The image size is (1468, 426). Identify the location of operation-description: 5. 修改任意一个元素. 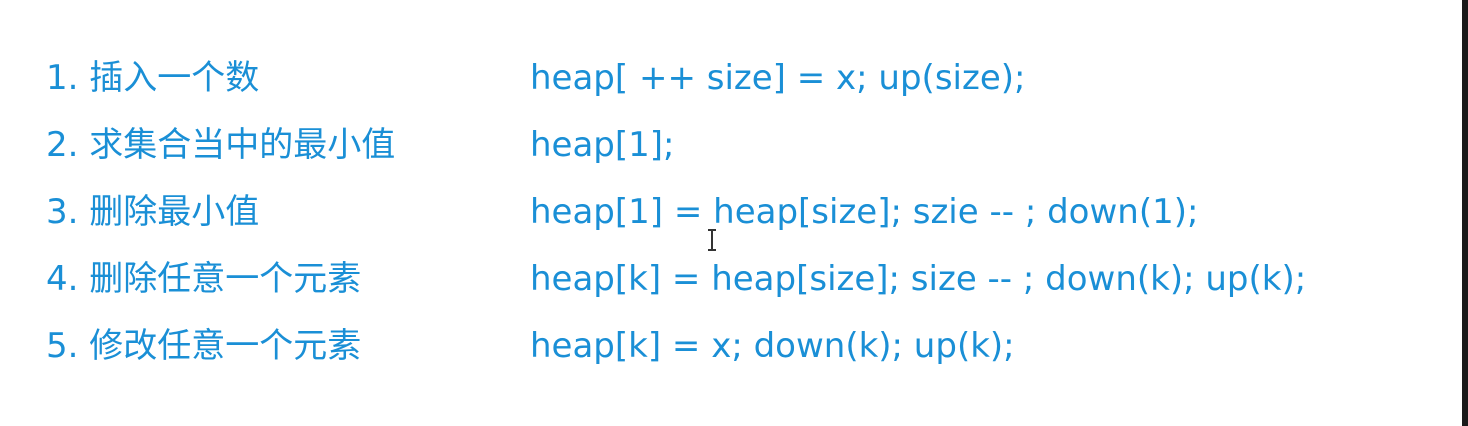
(204, 345).